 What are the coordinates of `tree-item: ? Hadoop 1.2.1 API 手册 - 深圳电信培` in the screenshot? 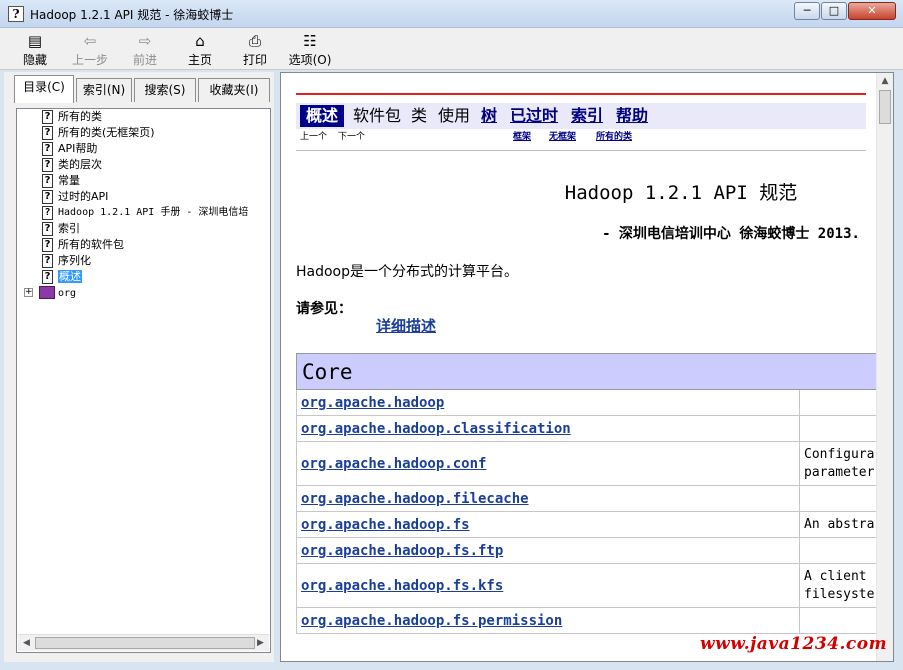 It's located at (142, 213).